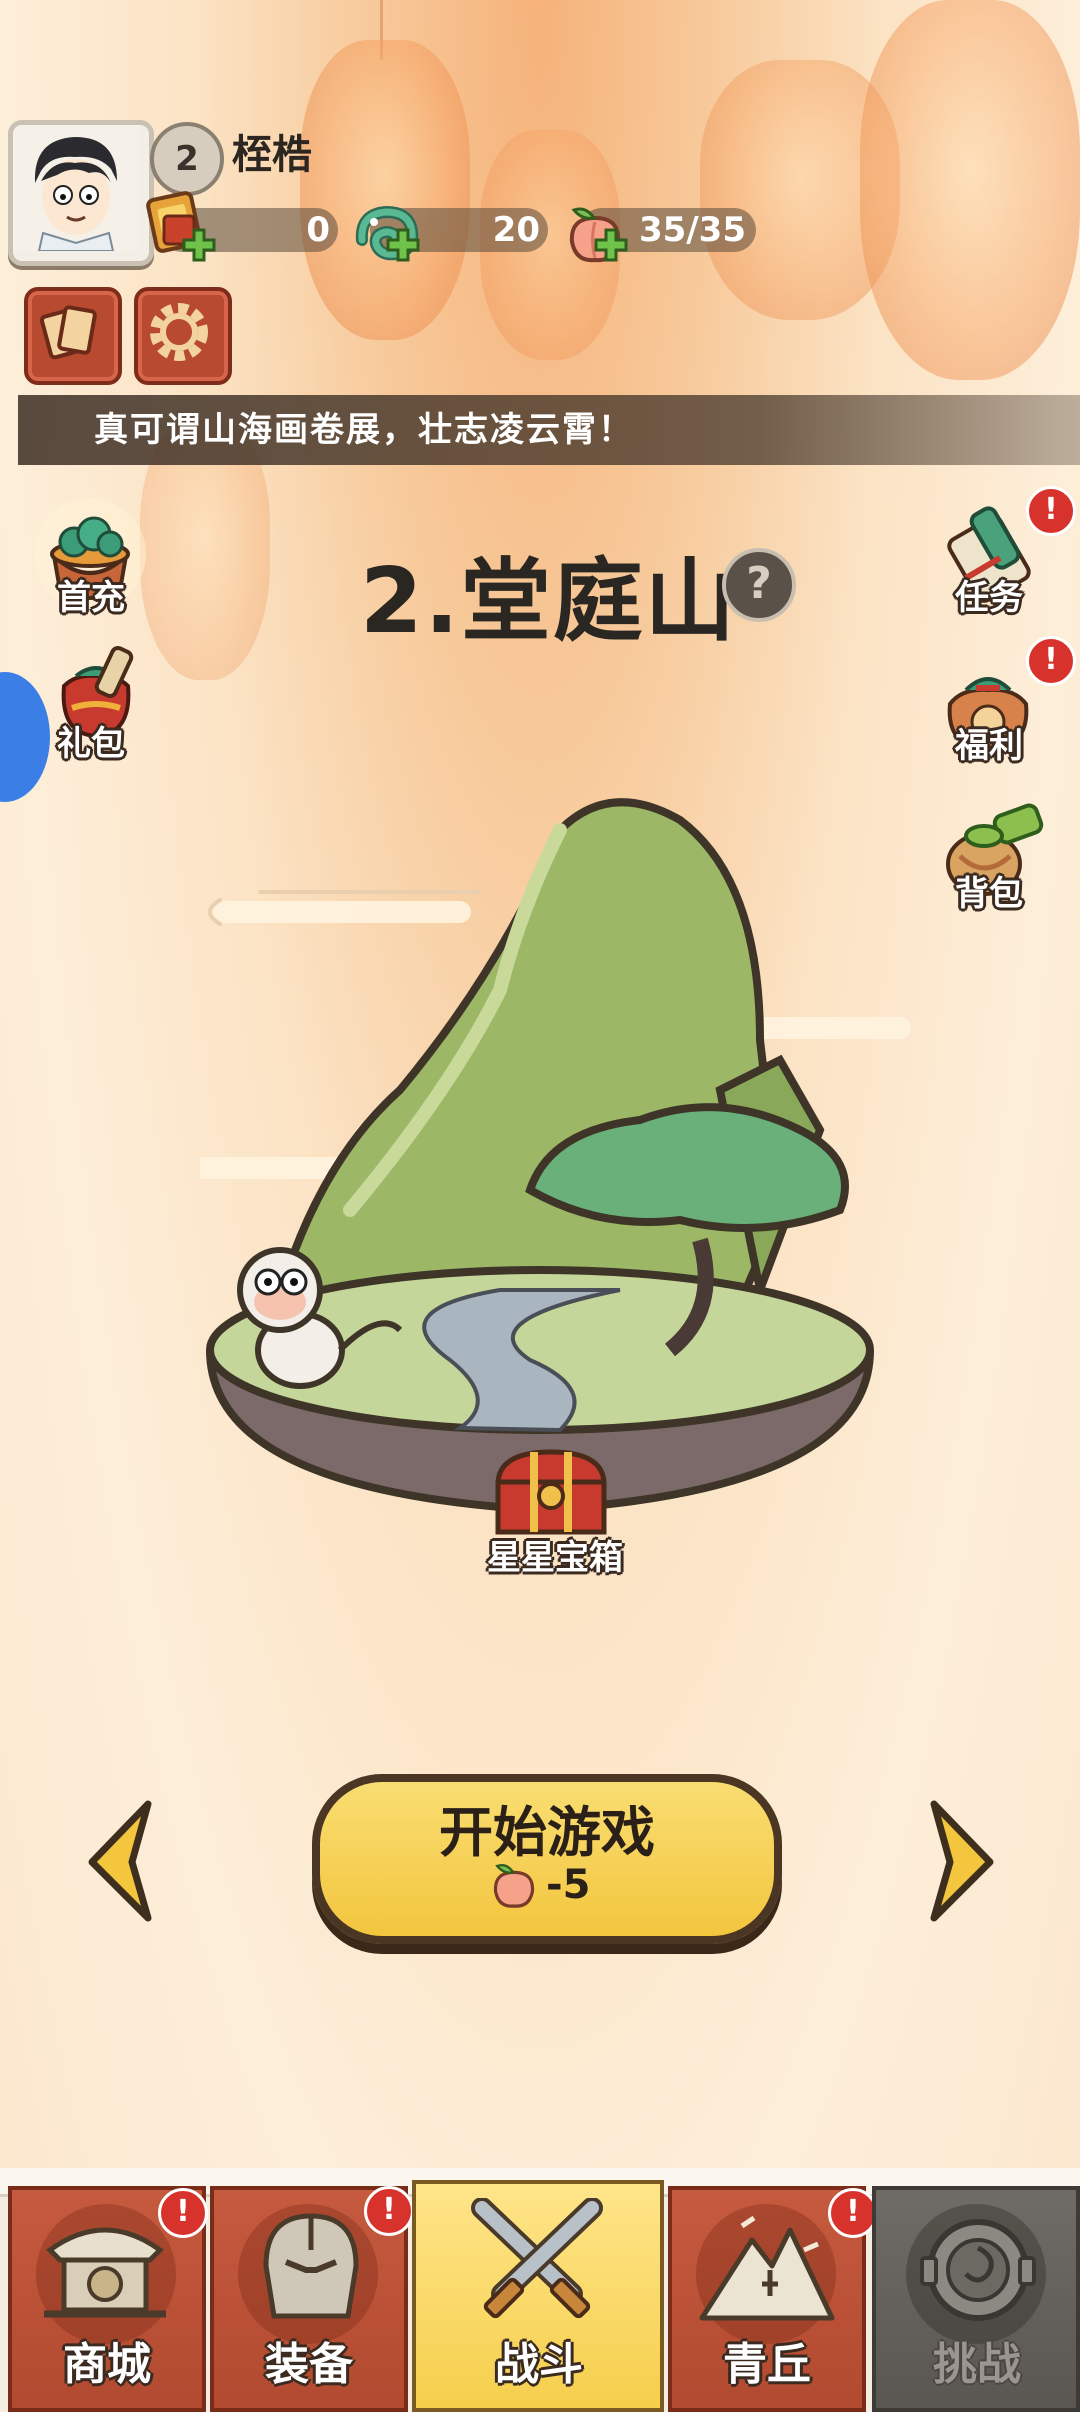  What do you see at coordinates (611, 245) in the screenshot?
I see `add-stamina-button` at bounding box center [611, 245].